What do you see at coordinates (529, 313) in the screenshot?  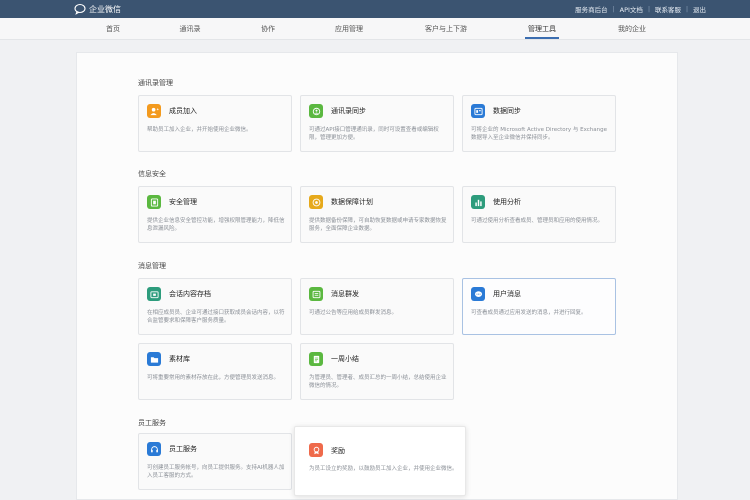 I see `card-description: 可查看成员通过应用发送的消息，并进行回复。` at bounding box center [529, 313].